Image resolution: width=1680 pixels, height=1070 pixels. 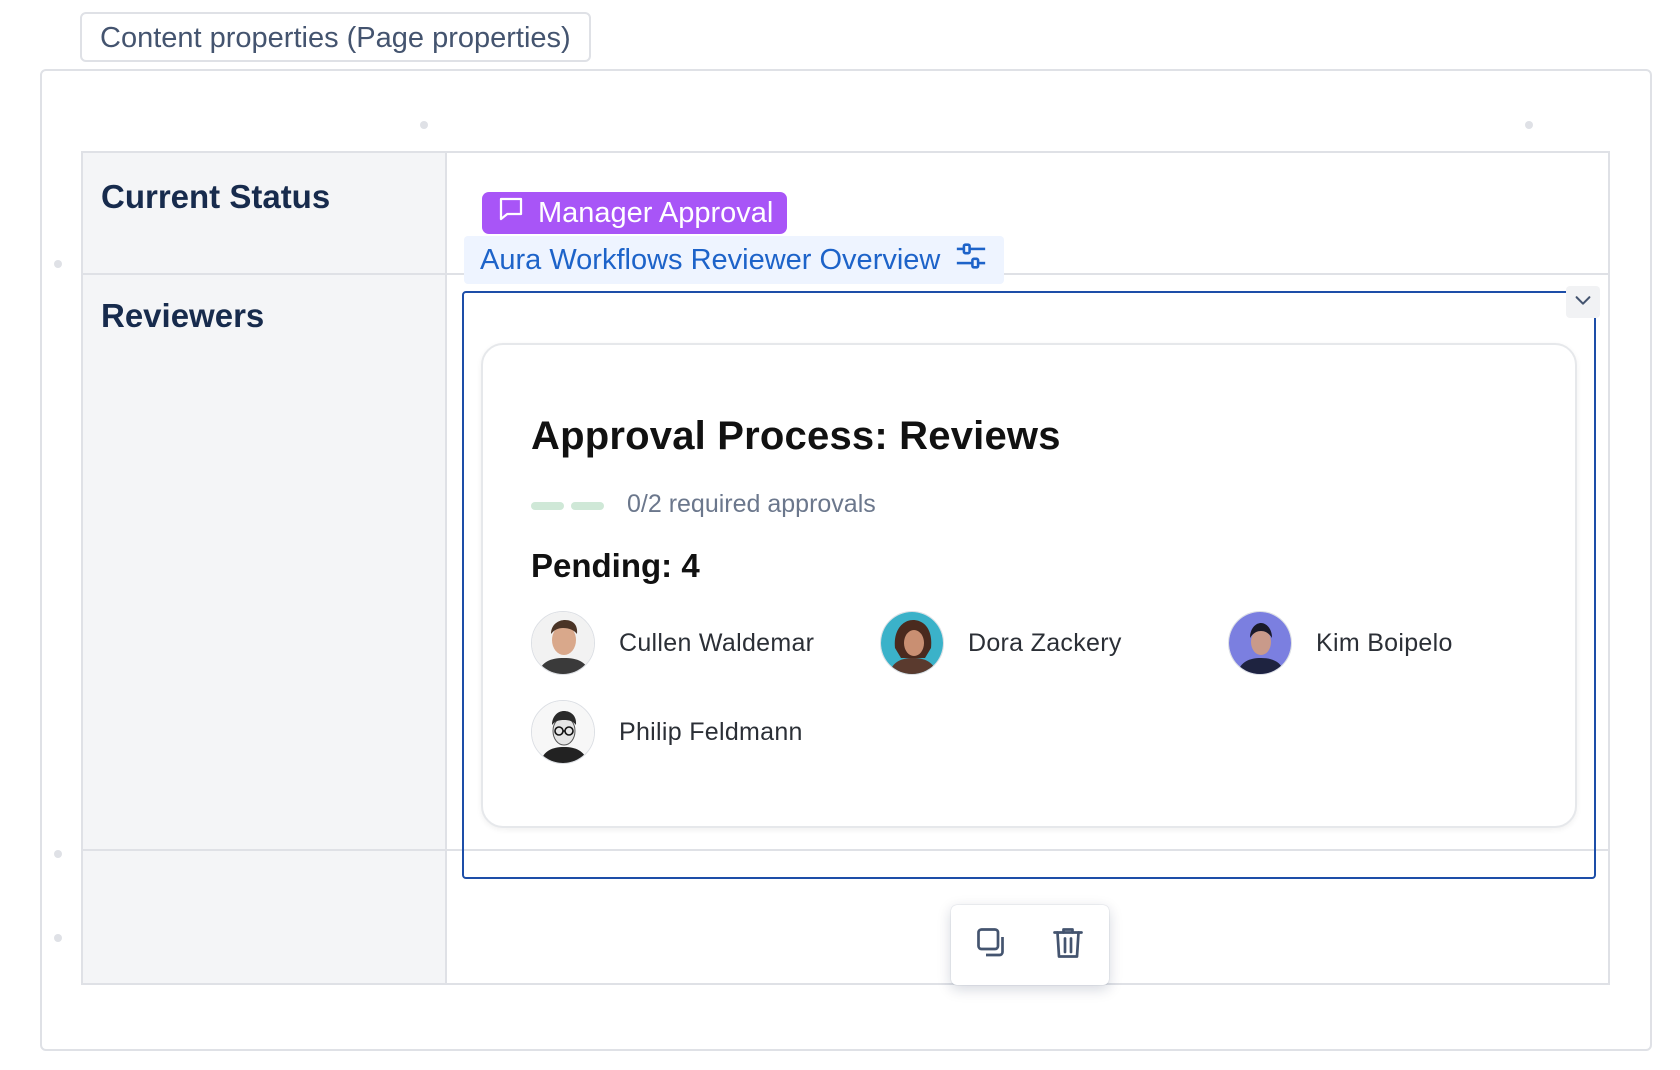 What do you see at coordinates (1030, 945) in the screenshot?
I see `floating-toolbar` at bounding box center [1030, 945].